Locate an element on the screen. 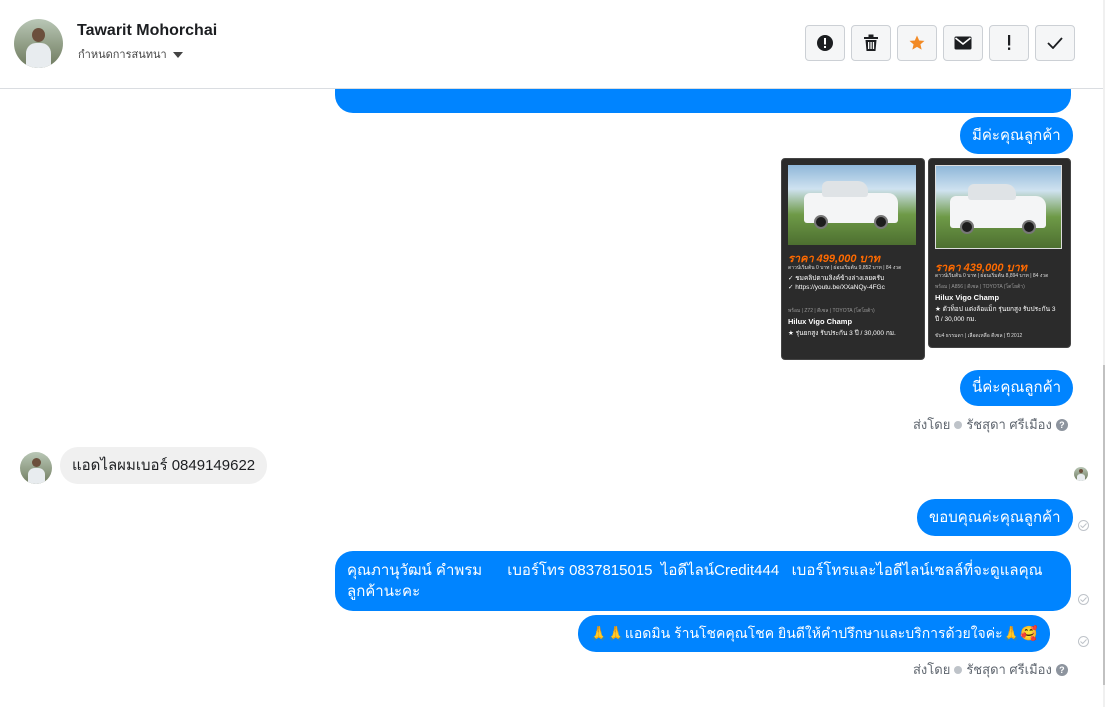  conversation-toolbar is located at coordinates (940, 43).